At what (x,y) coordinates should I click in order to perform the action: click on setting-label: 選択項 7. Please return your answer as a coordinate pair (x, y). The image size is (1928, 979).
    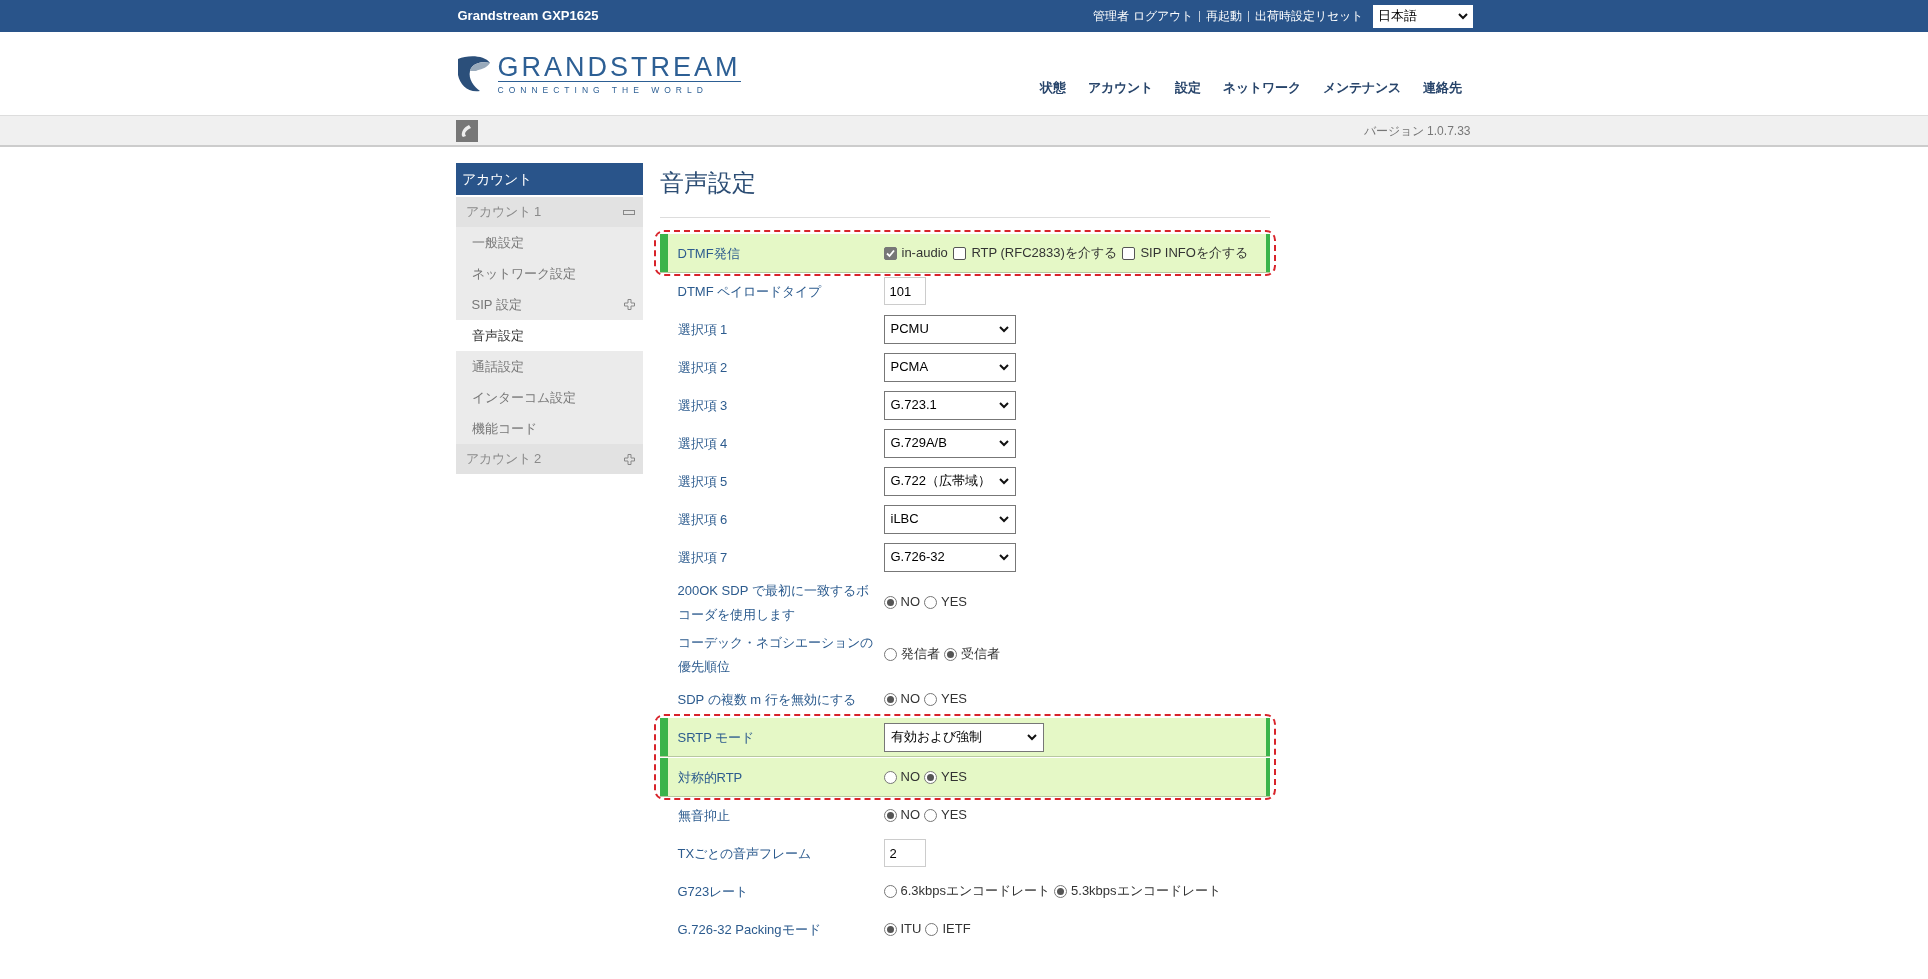
    Looking at the image, I should click on (702, 557).